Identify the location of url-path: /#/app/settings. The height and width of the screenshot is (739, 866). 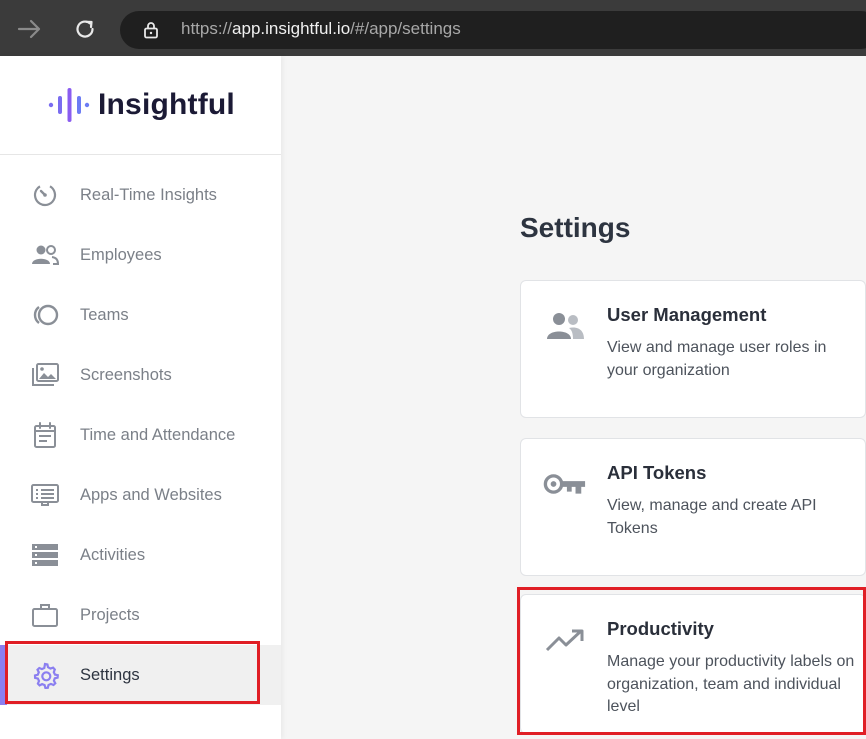
(405, 28).